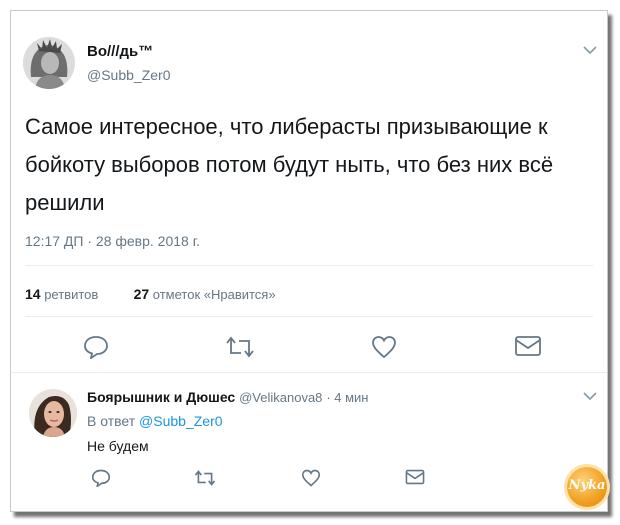 This screenshot has height=525, width=620. What do you see at coordinates (118, 446) in the screenshot?
I see `reply-text: Не будем` at bounding box center [118, 446].